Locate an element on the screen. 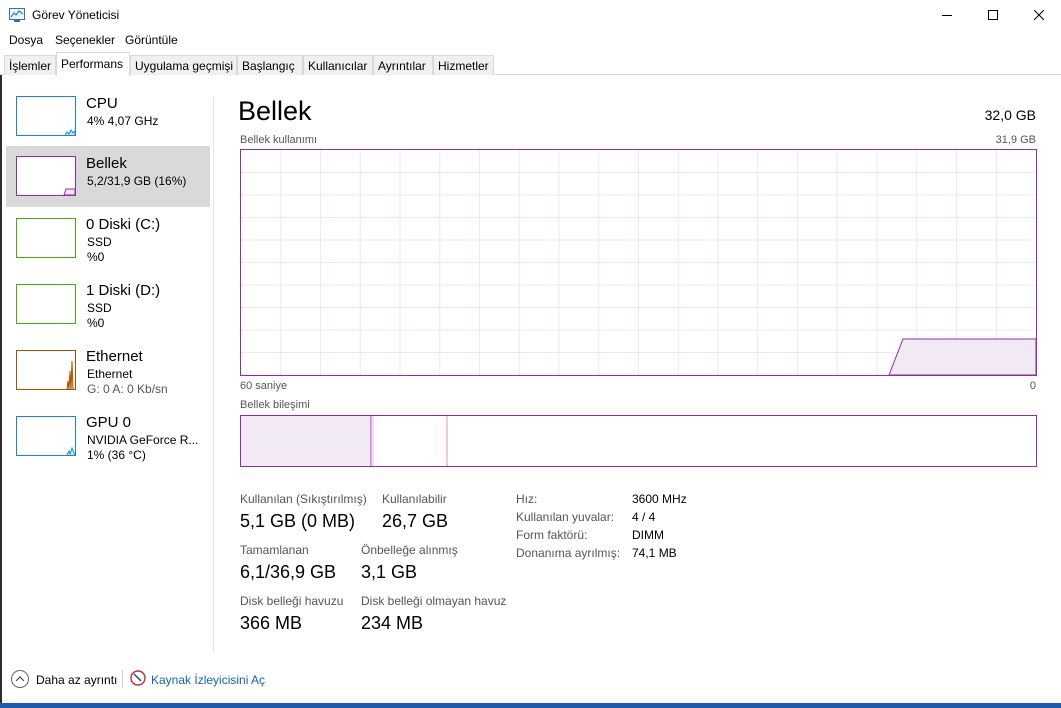  close-icon is located at coordinates (1039, 15).